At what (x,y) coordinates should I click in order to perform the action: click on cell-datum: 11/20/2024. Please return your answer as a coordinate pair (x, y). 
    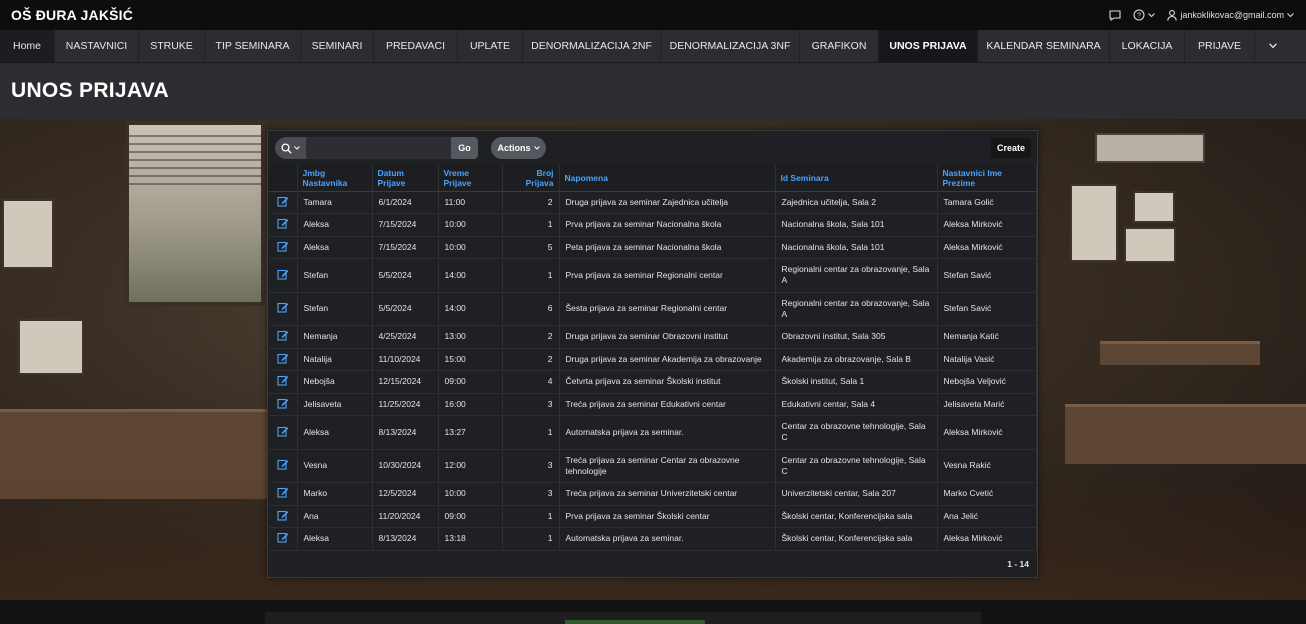
    Looking at the image, I should click on (405, 516).